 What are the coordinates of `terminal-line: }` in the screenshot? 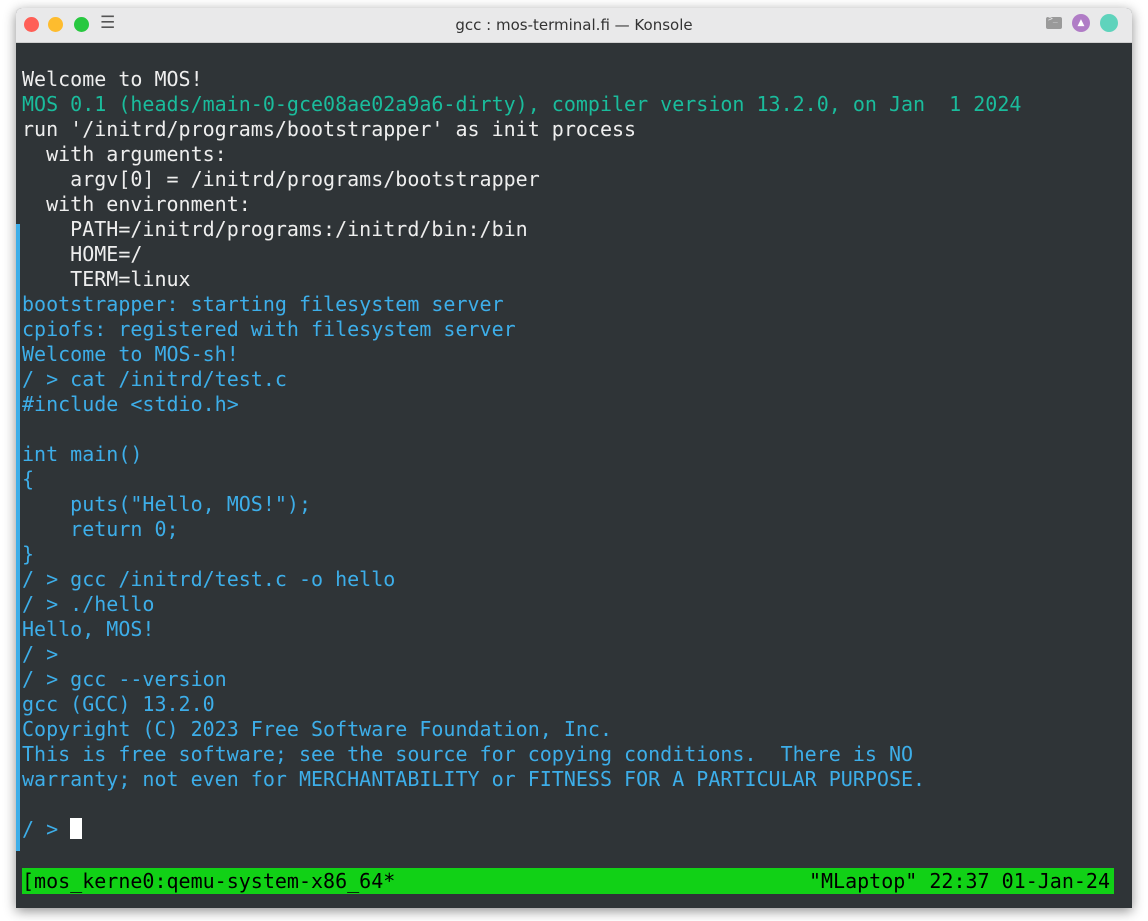 It's located at (28, 554).